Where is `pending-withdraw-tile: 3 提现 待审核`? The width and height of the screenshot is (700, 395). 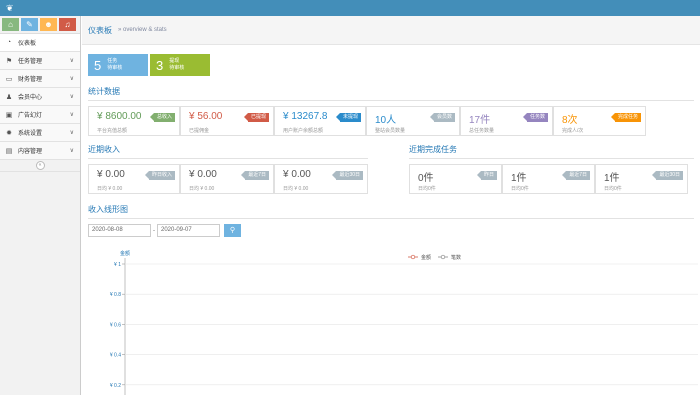
pending-withdraw-tile: 3 提现 待审核 is located at coordinates (180, 65).